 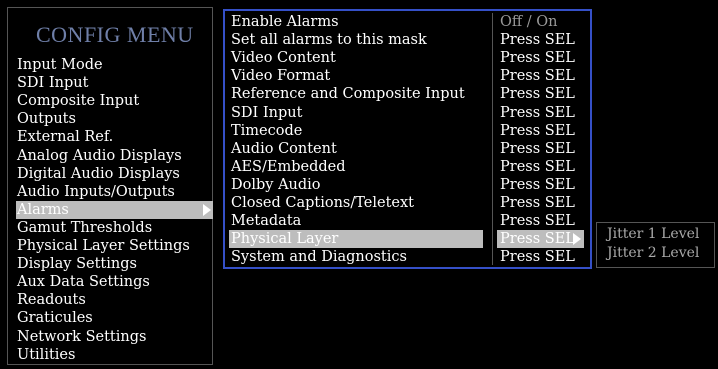 I want to click on left-menu-item-label: SDI Input, so click(x=53, y=83).